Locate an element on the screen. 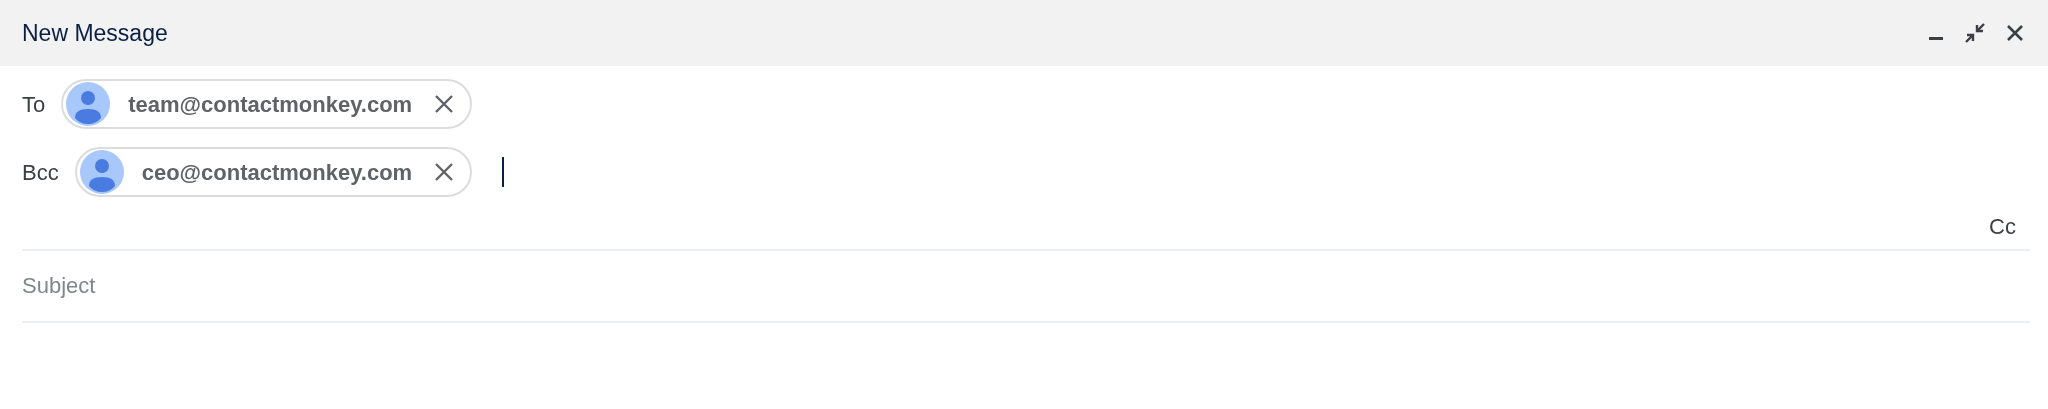 The width and height of the screenshot is (2048, 409). recipient-chip: ceo@contactmonkey.com is located at coordinates (273, 172).